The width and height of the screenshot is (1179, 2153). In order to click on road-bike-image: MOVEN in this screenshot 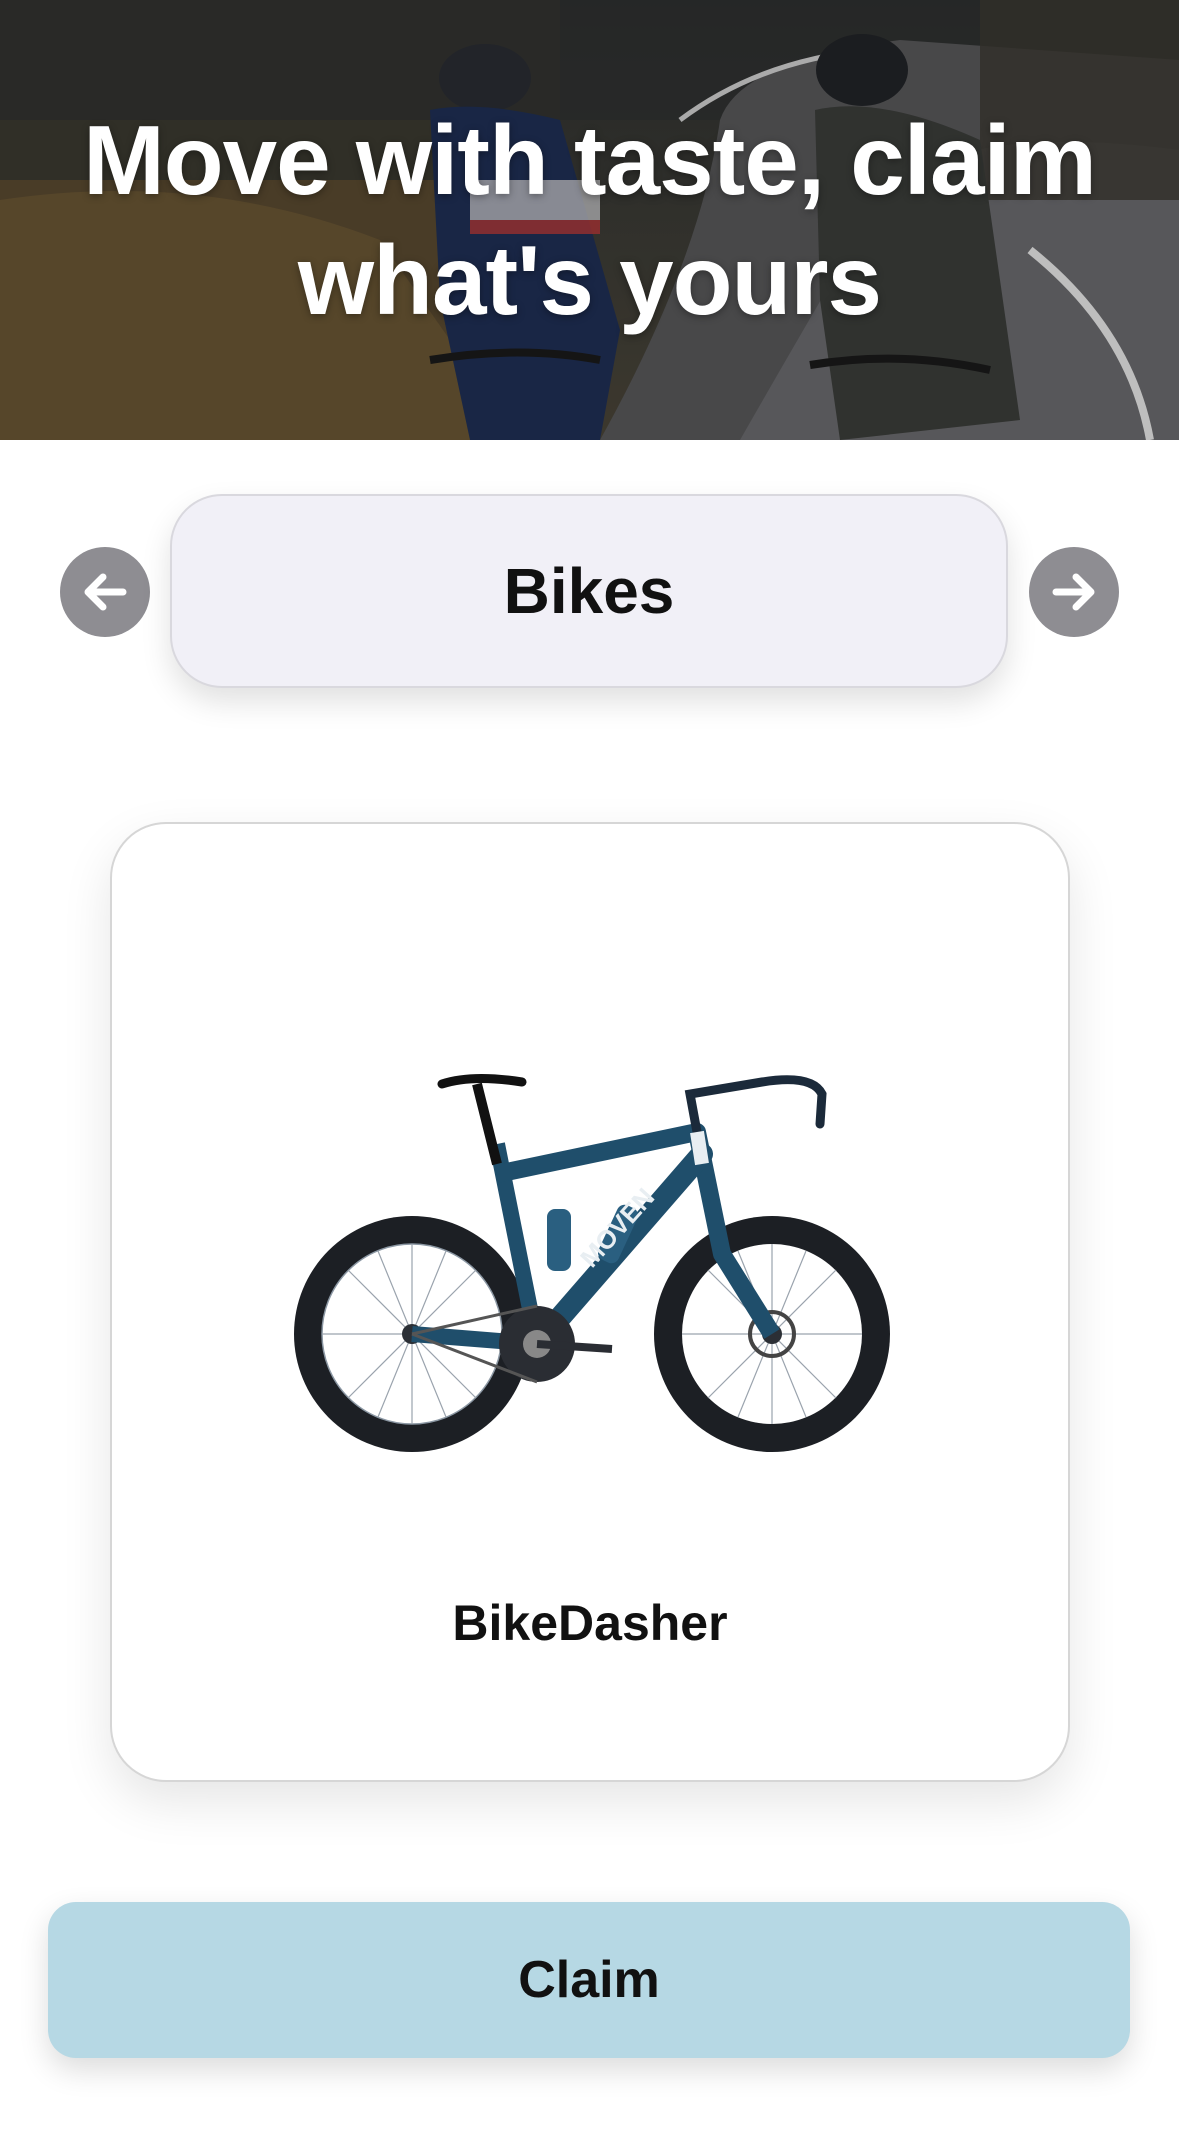, I will do `click(592, 1262)`.